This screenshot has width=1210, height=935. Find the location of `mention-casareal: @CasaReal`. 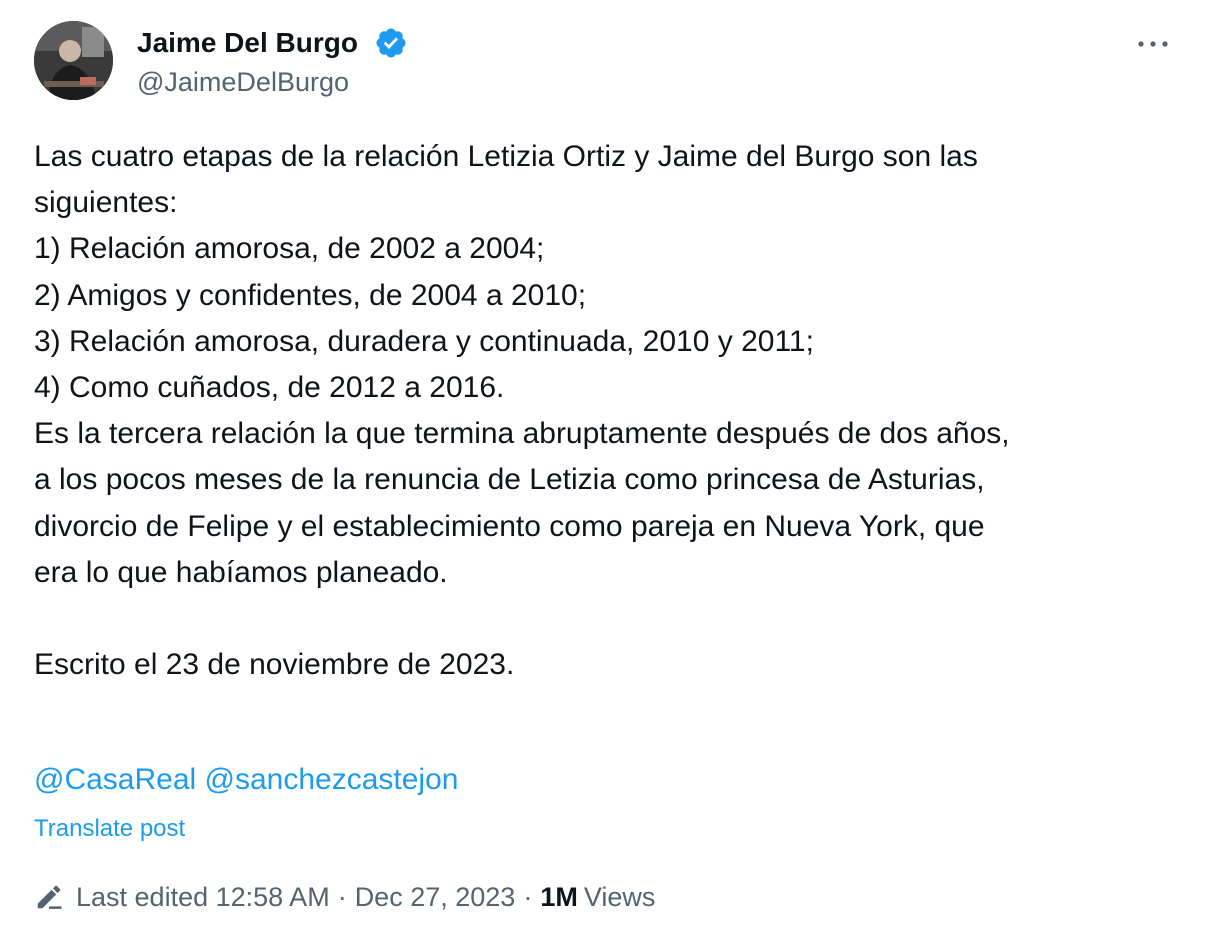

mention-casareal: @CasaReal is located at coordinates (115, 779).